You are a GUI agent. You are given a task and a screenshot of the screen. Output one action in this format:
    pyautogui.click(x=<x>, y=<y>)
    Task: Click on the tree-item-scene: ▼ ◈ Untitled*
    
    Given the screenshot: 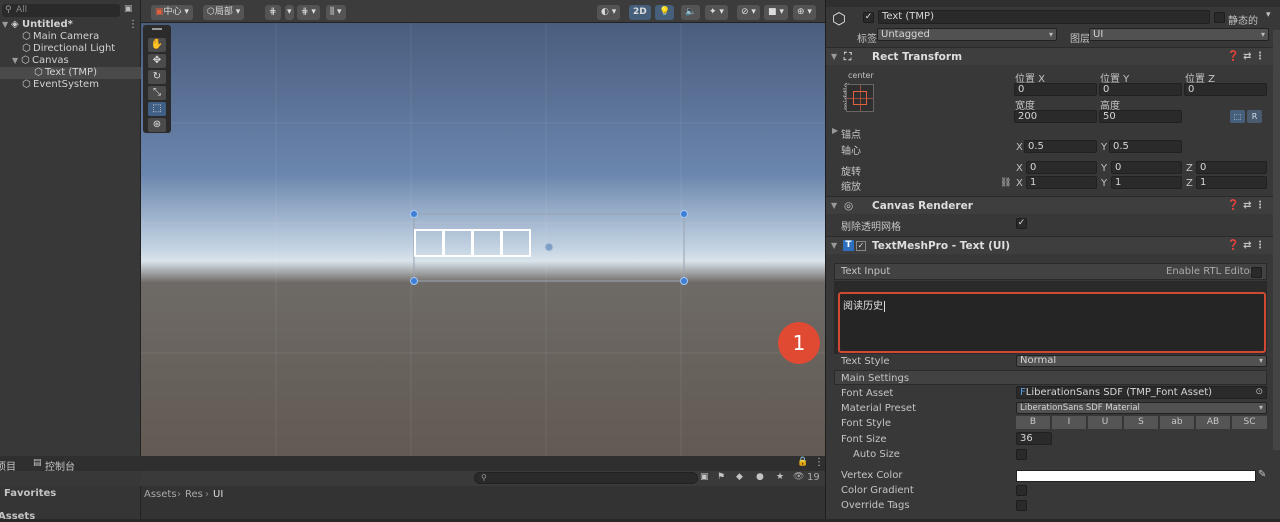 What is the action you would take?
    pyautogui.click(x=37, y=25)
    